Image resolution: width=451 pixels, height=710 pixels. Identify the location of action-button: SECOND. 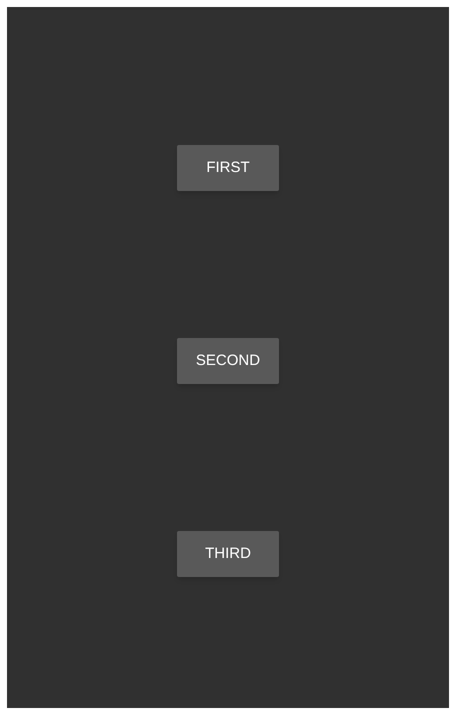
(228, 361).